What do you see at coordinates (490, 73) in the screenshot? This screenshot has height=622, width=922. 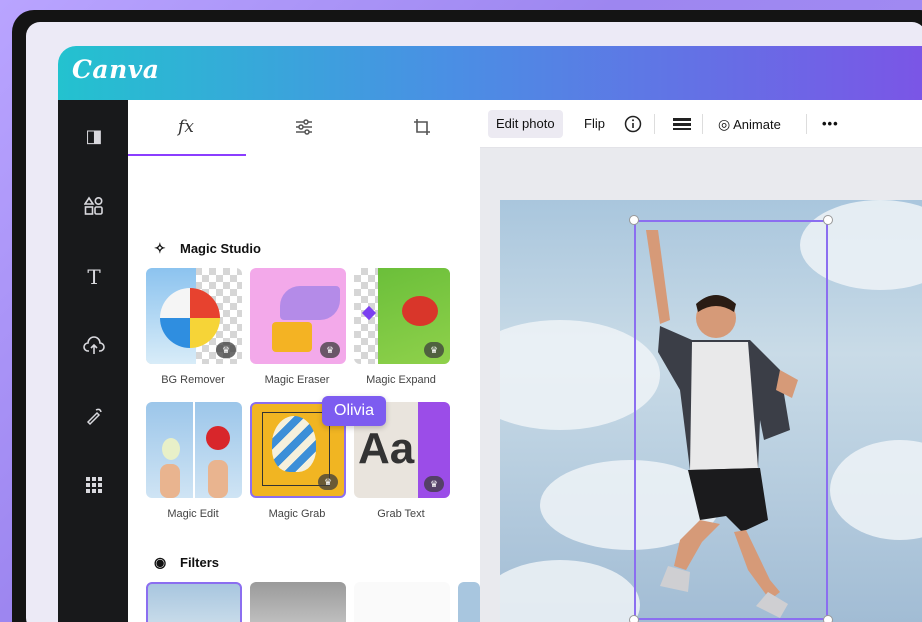 I see `top-bar: Canva` at bounding box center [490, 73].